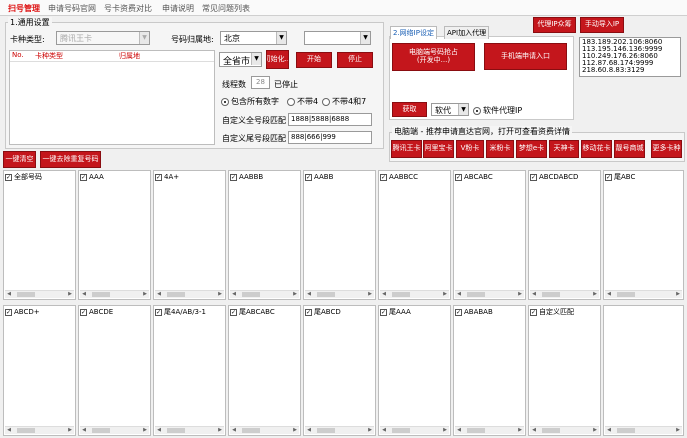 This screenshot has height=438, width=687. Describe the element at coordinates (602, 25) in the screenshot. I see `manual-import-button: 手动导入IP` at that location.